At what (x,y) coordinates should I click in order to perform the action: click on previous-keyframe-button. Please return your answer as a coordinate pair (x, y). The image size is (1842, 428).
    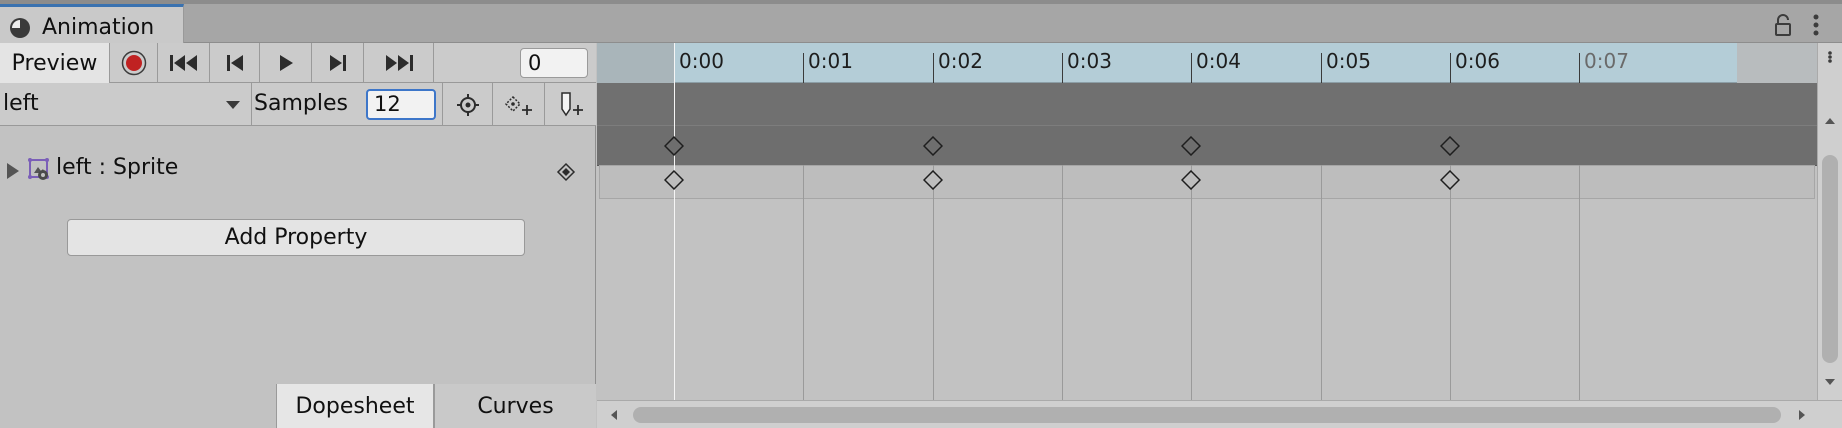
    Looking at the image, I should click on (235, 63).